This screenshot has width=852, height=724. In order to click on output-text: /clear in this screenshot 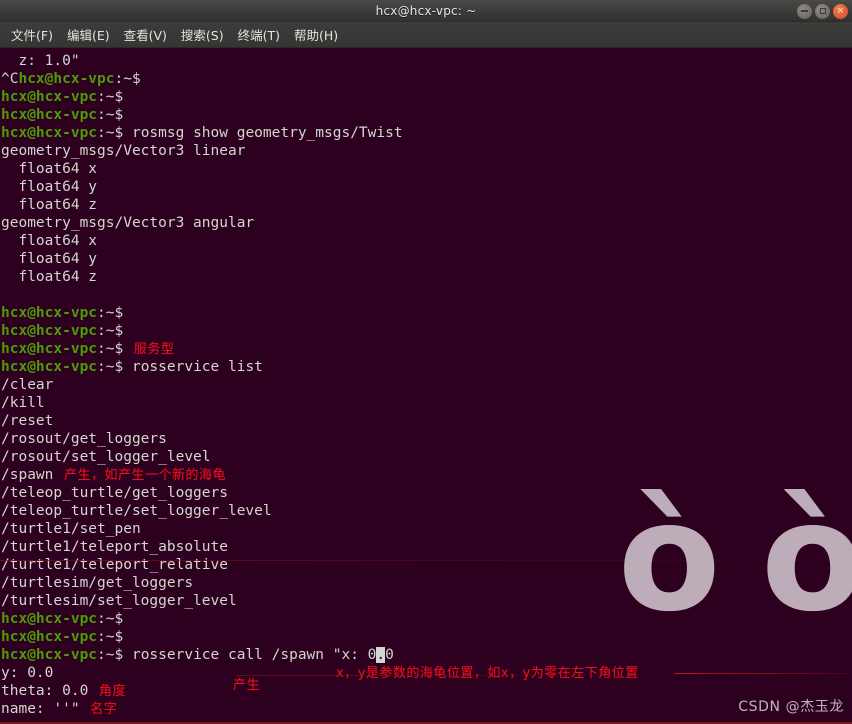, I will do `click(27, 385)`.